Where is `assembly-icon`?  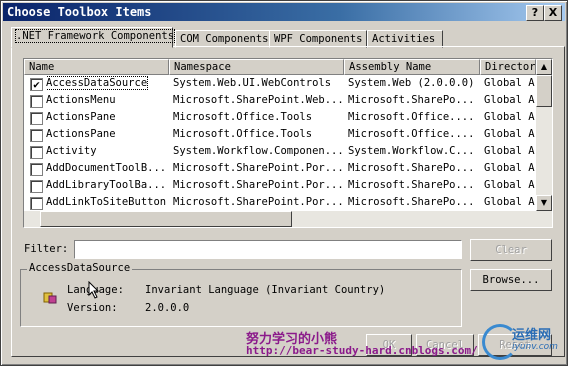
assembly-icon is located at coordinates (50, 298).